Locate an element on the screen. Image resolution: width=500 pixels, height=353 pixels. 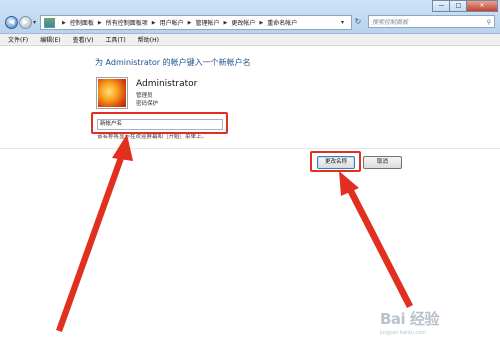
arrow-to-button is located at coordinates (376, 239).